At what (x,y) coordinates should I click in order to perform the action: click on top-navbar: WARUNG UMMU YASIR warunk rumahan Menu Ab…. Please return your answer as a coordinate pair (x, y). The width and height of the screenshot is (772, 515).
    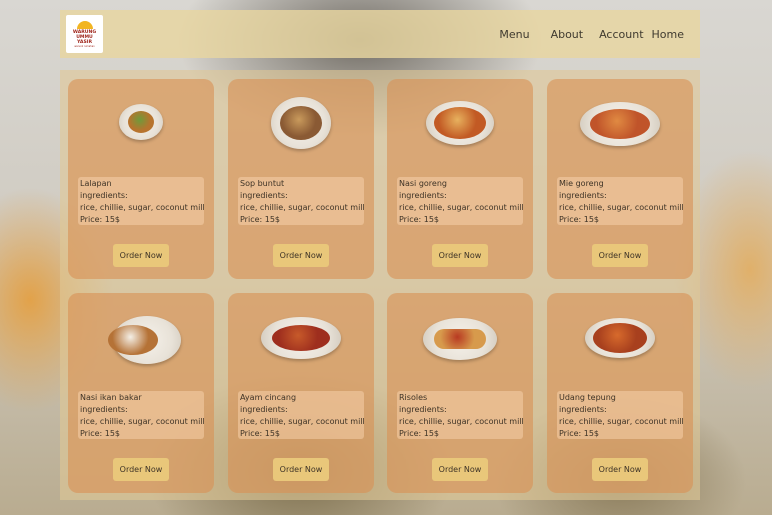
    Looking at the image, I should click on (380, 34).